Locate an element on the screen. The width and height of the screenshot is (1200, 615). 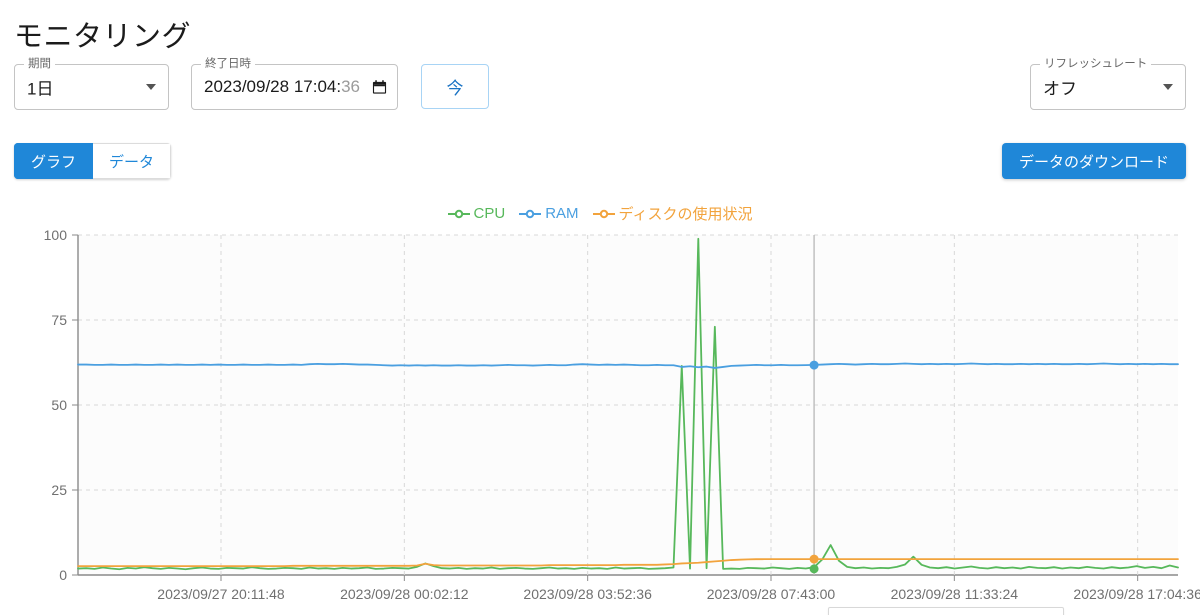
chart-legend: CPU RAM ディスクの使用状況 is located at coordinates (600, 213).